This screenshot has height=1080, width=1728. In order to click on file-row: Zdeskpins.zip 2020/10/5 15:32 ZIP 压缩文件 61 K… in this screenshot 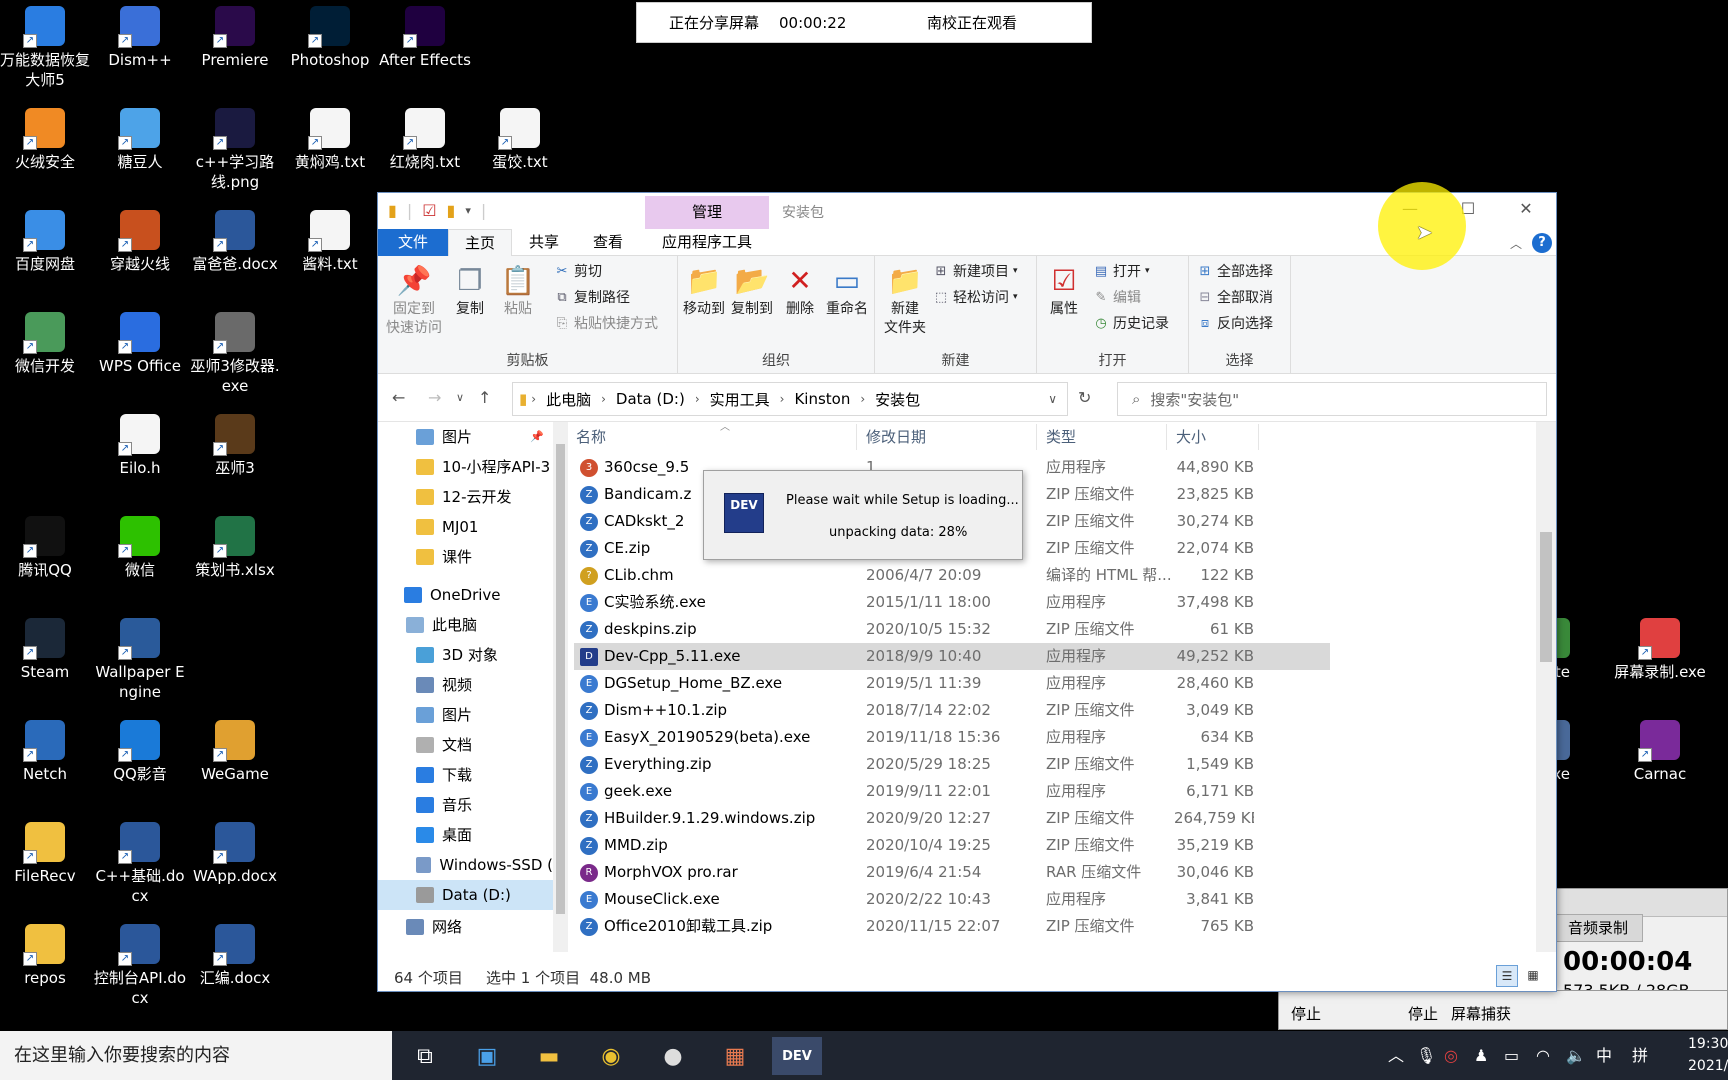, I will do `click(952, 629)`.